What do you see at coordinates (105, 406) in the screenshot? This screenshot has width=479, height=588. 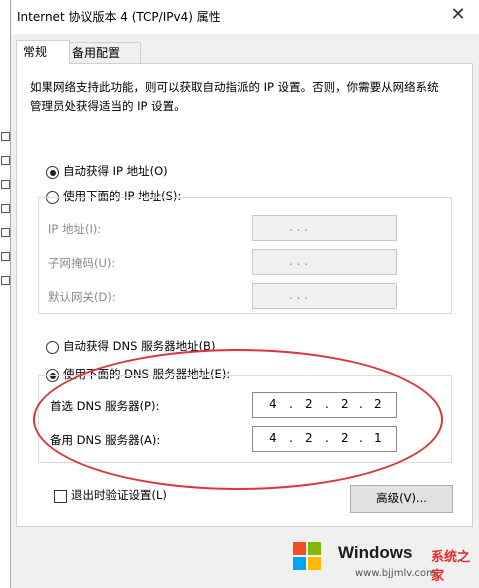 I see `preferred-dns-label: 首选 DNS 服务器(P):` at bounding box center [105, 406].